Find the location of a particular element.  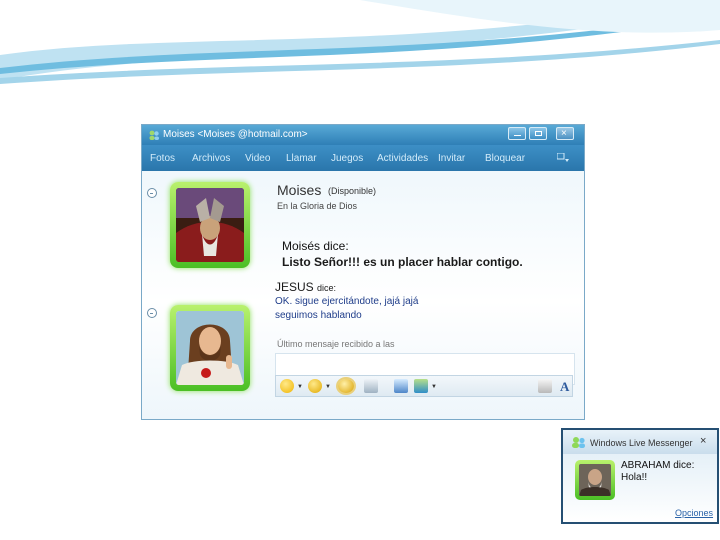

format-toolbar: ▼ ▼ ▼ A is located at coordinates (424, 386).